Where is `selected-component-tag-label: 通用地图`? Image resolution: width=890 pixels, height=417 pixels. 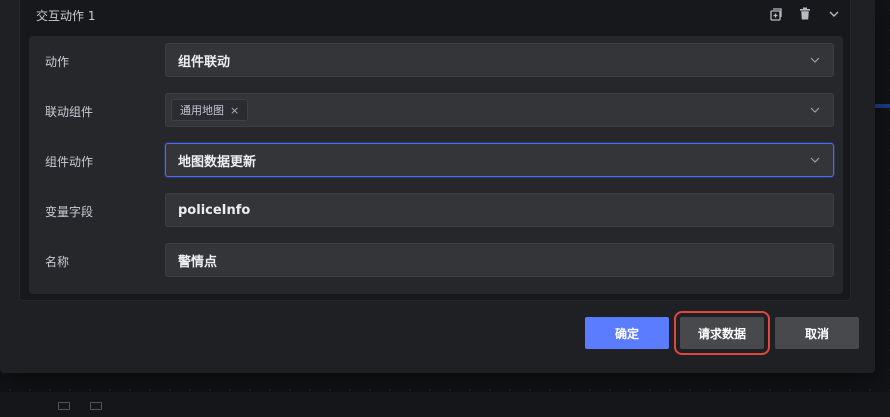 selected-component-tag-label: 通用地图 is located at coordinates (202, 110).